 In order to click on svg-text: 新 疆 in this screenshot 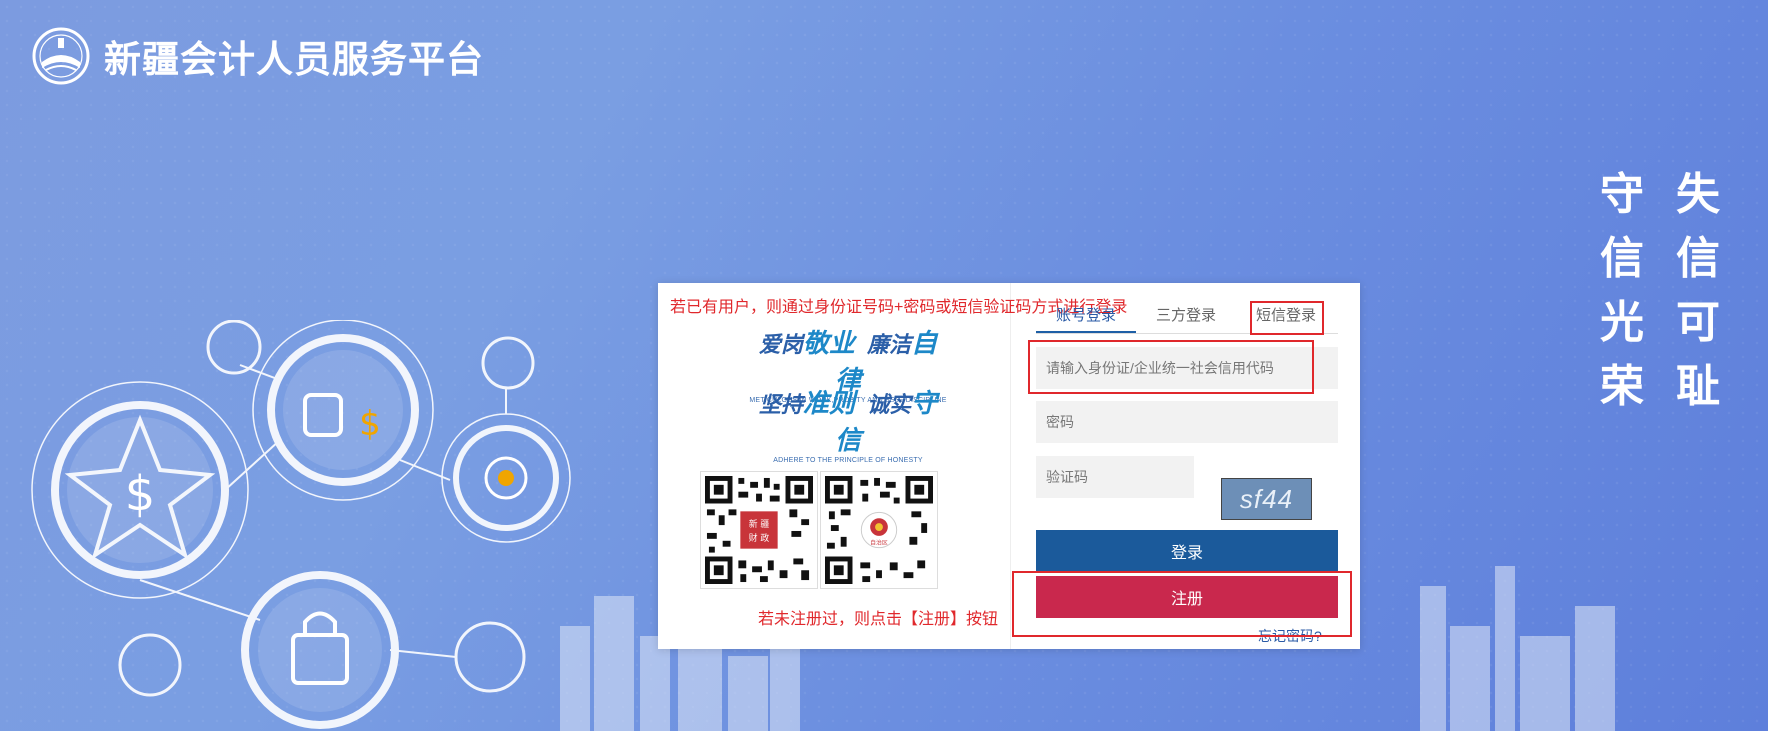, I will do `click(759, 524)`.